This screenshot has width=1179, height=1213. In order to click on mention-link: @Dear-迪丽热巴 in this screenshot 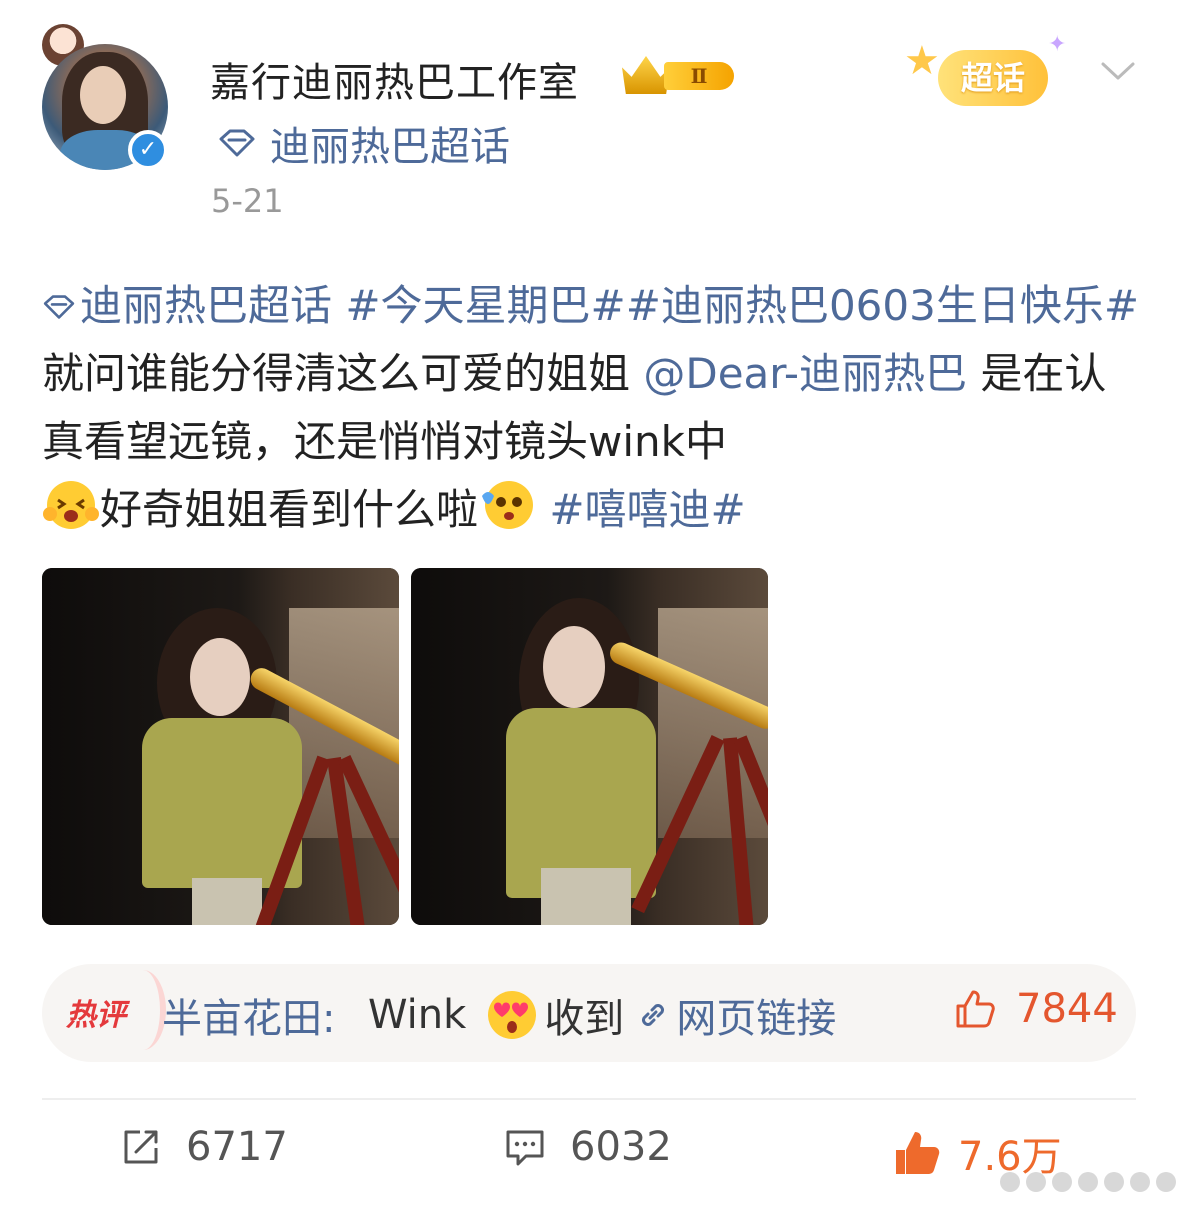, I will do `click(805, 373)`.